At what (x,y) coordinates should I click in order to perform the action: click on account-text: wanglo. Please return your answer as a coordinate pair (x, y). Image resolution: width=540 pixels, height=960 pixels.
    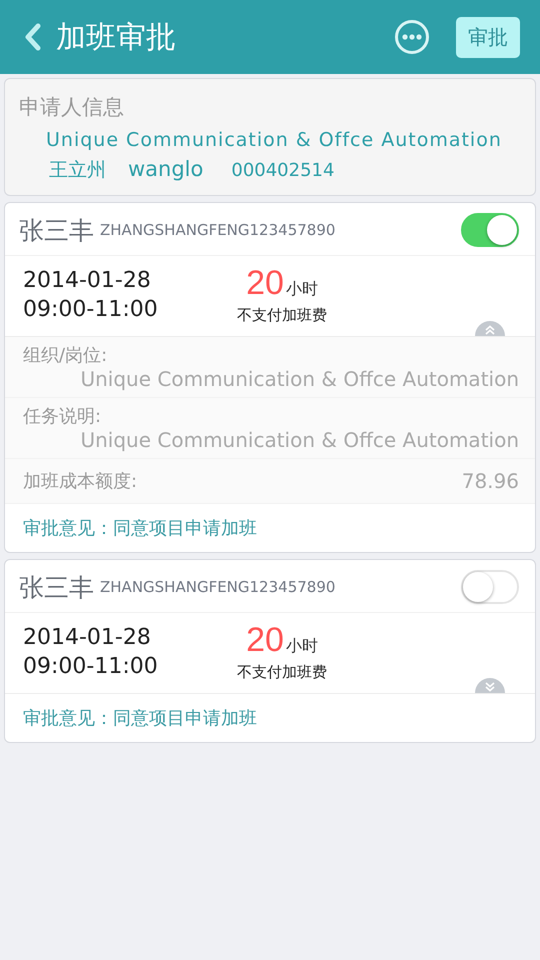
    Looking at the image, I should click on (166, 169).